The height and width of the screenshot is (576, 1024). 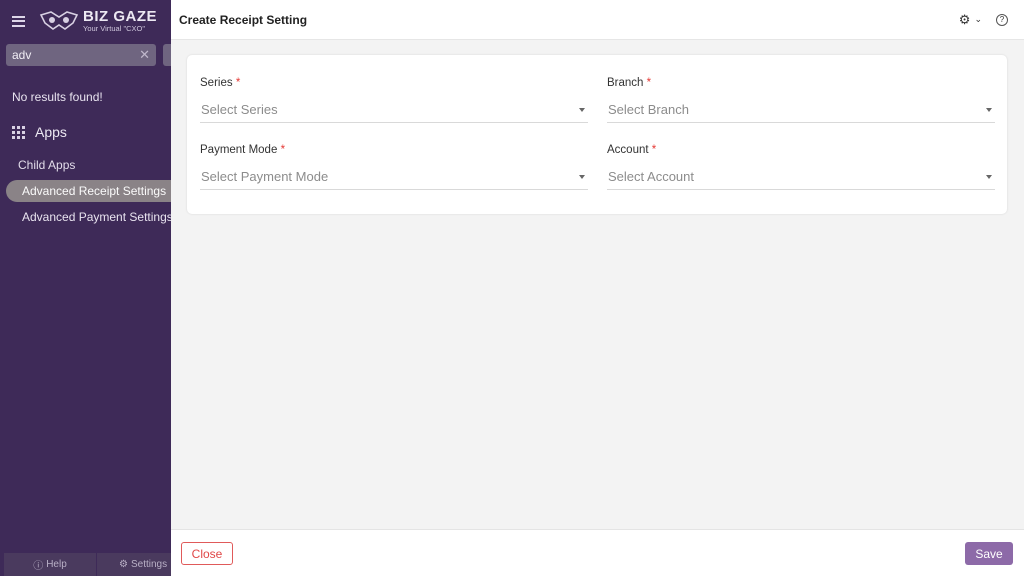 What do you see at coordinates (394, 83) in the screenshot?
I see `series-label: Series *` at bounding box center [394, 83].